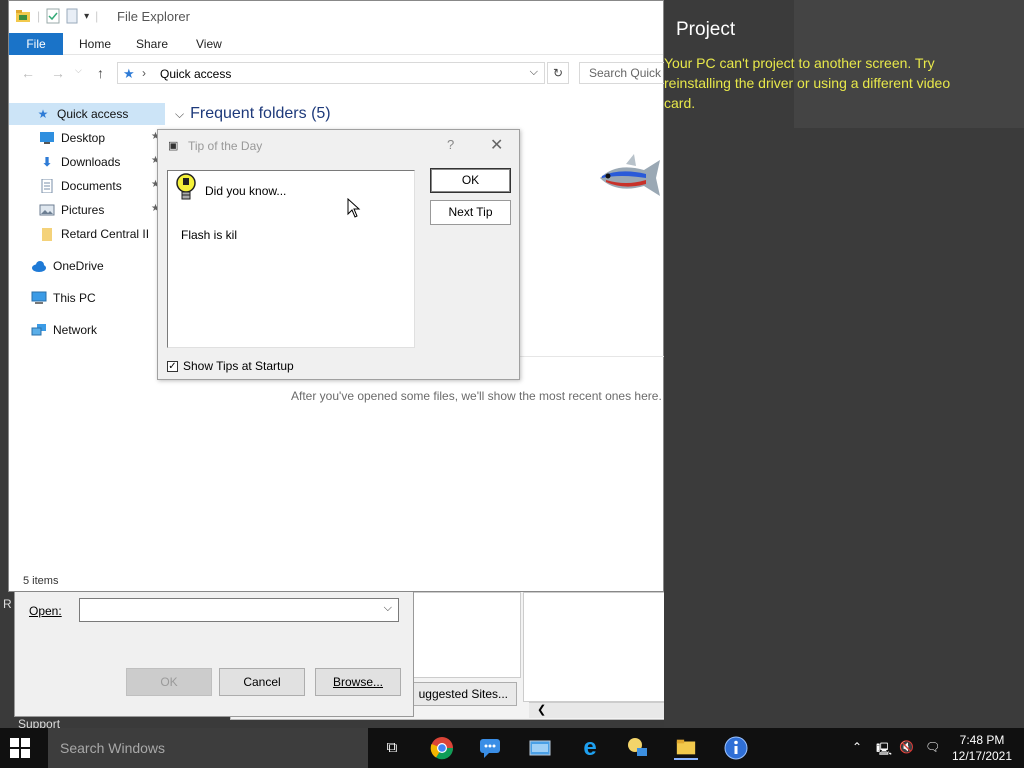 The image size is (1024, 768). What do you see at coordinates (442, 748) in the screenshot?
I see `chrome-icon` at bounding box center [442, 748].